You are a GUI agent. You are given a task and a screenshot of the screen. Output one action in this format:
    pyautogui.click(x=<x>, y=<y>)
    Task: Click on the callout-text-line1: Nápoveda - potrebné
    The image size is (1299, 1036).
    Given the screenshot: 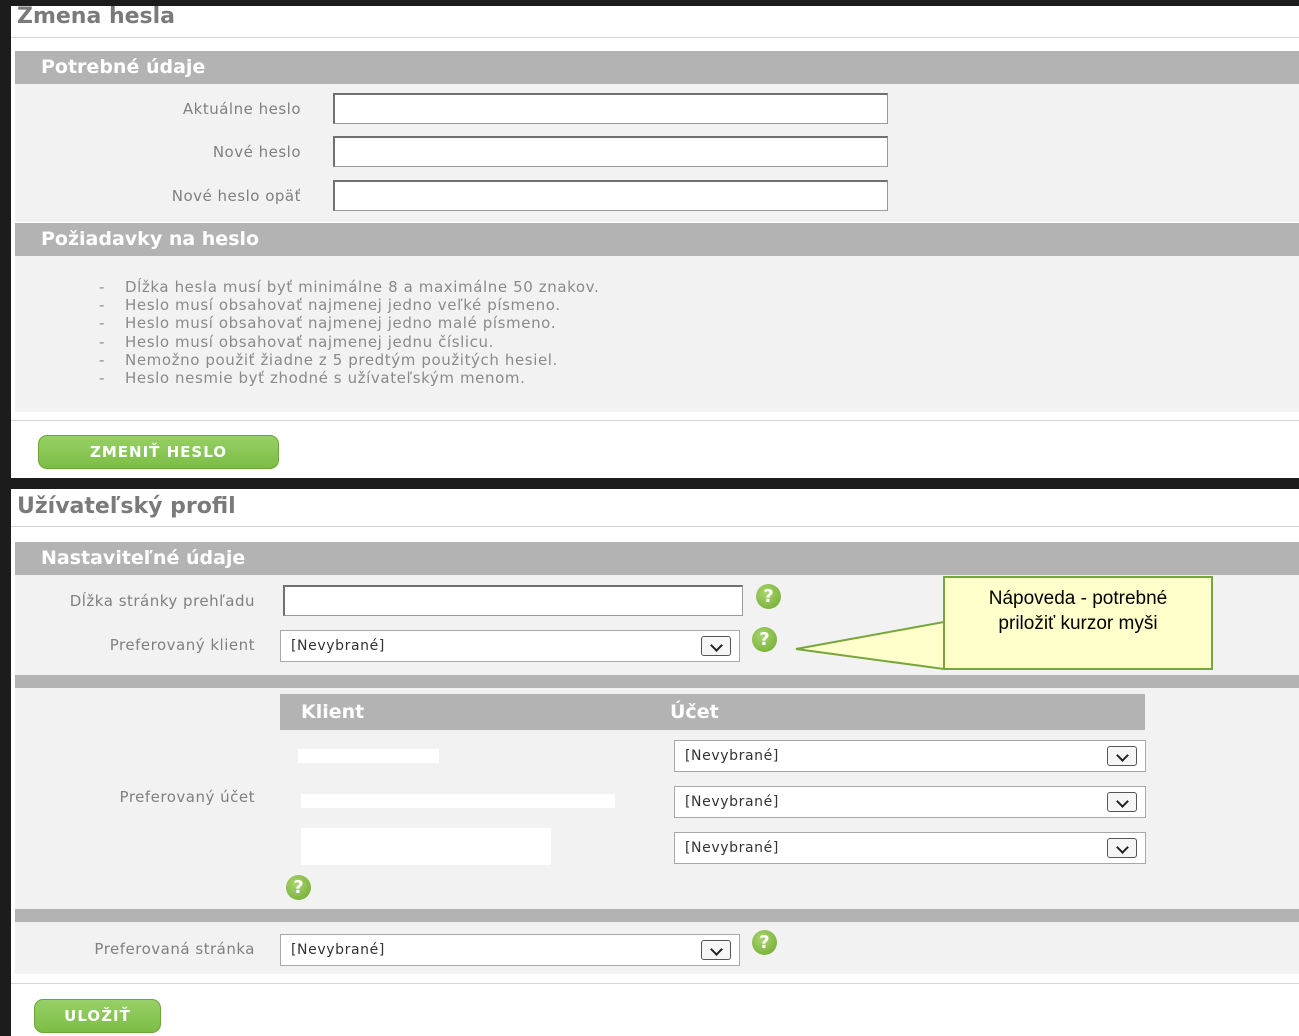 What is the action you would take?
    pyautogui.click(x=1078, y=598)
    